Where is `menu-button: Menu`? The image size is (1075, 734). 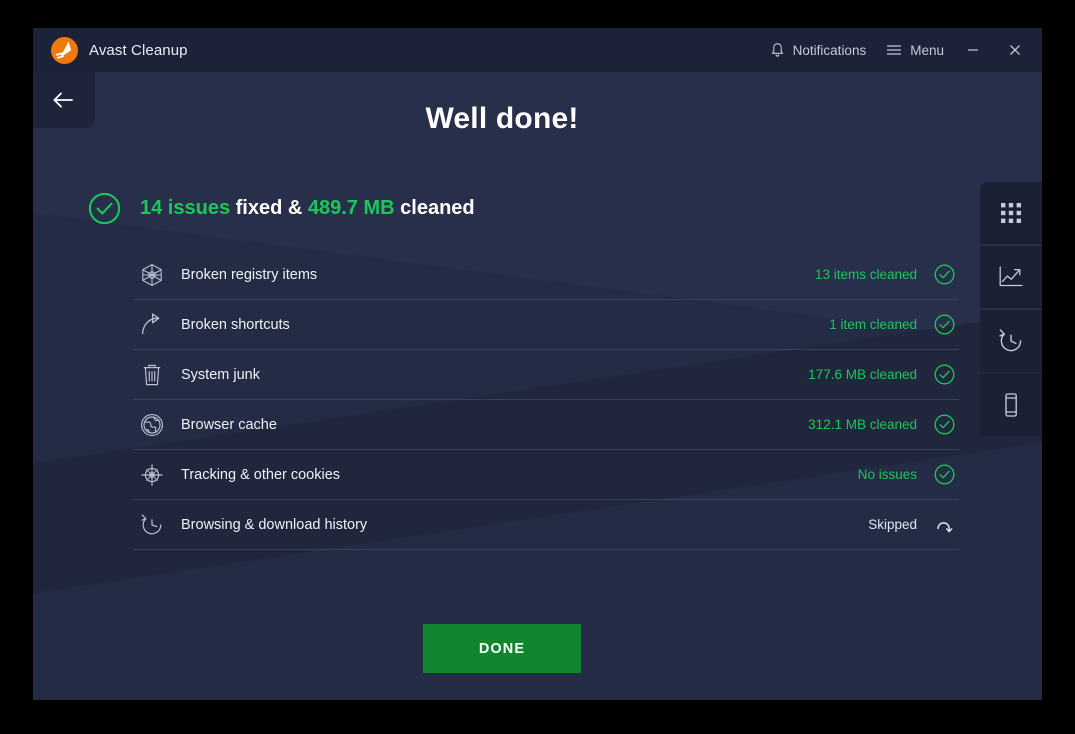
menu-button: Menu is located at coordinates (915, 50).